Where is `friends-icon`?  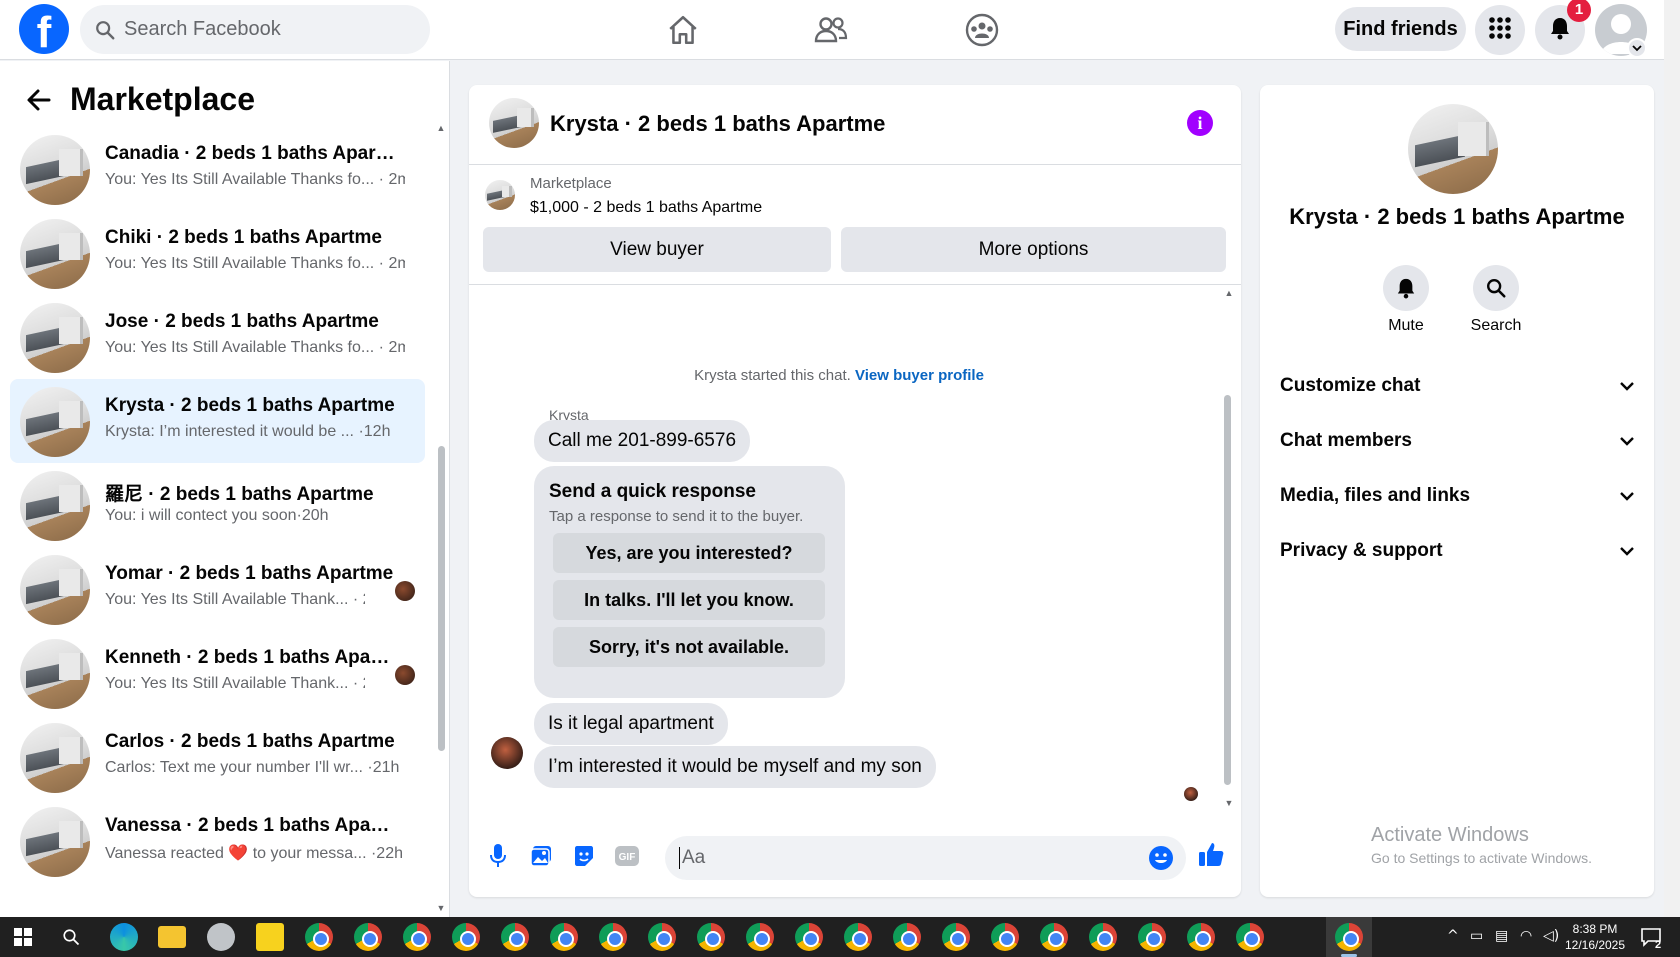
friends-icon is located at coordinates (831, 30).